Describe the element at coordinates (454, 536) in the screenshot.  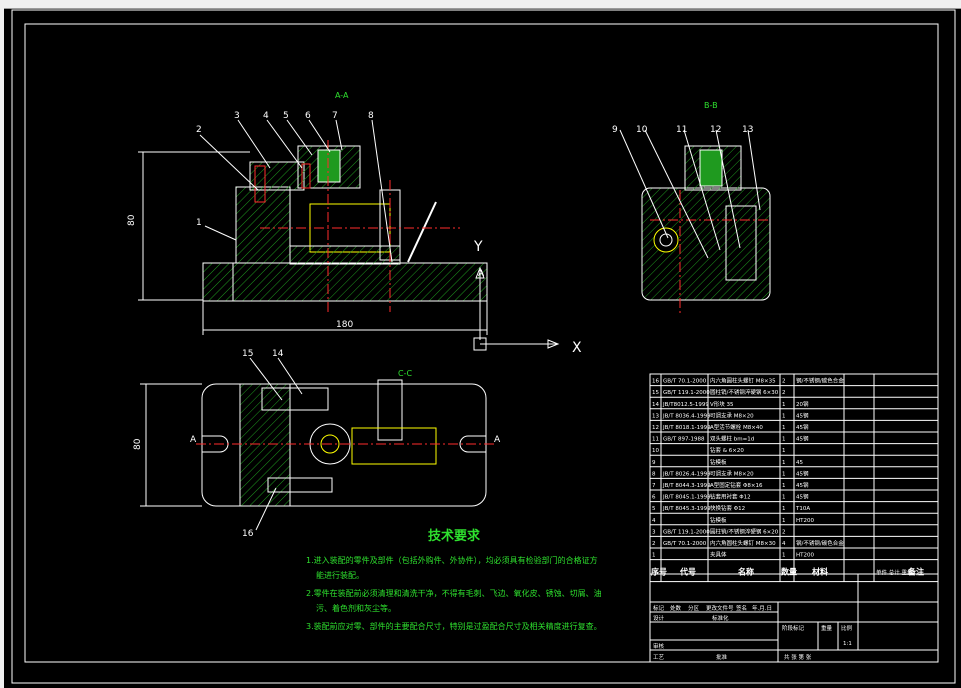
I see `tech-title: 技术要求` at that location.